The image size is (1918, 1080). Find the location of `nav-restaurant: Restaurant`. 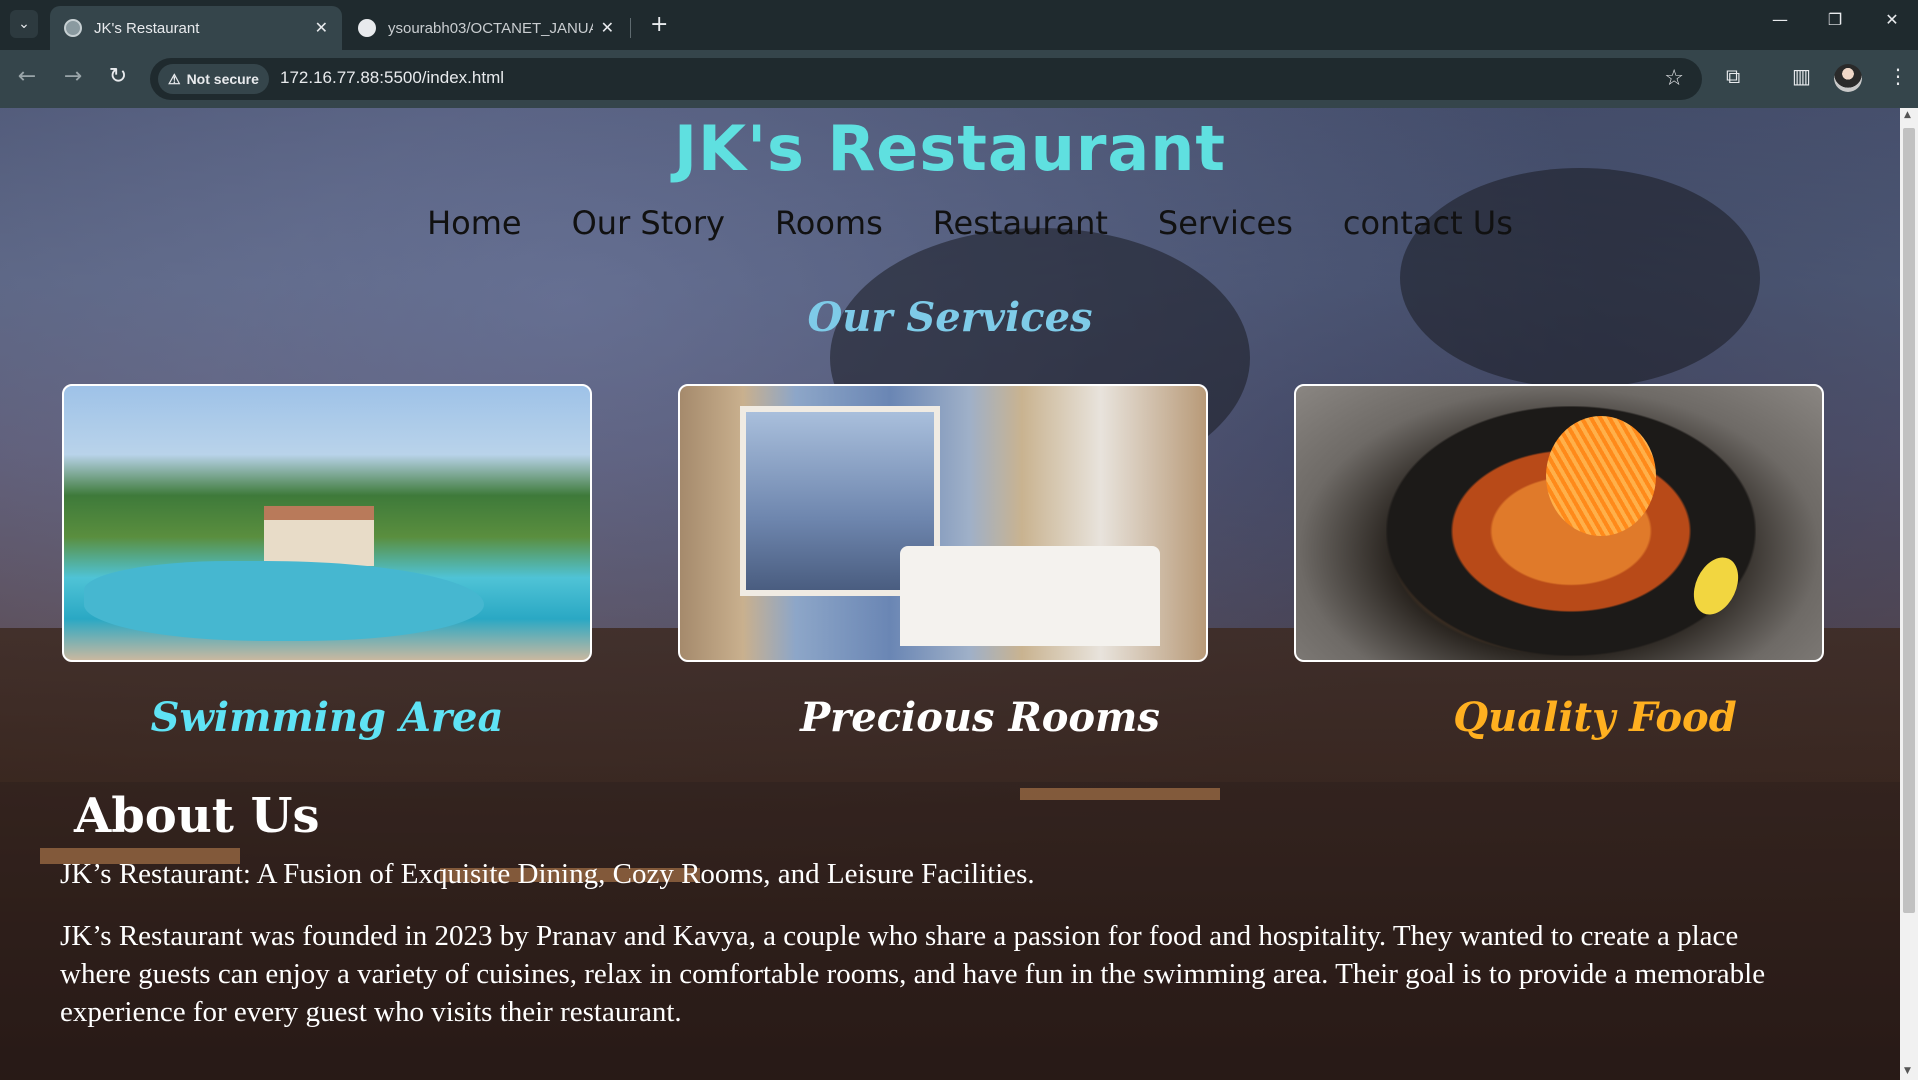

nav-restaurant: Restaurant is located at coordinates (1020, 223).